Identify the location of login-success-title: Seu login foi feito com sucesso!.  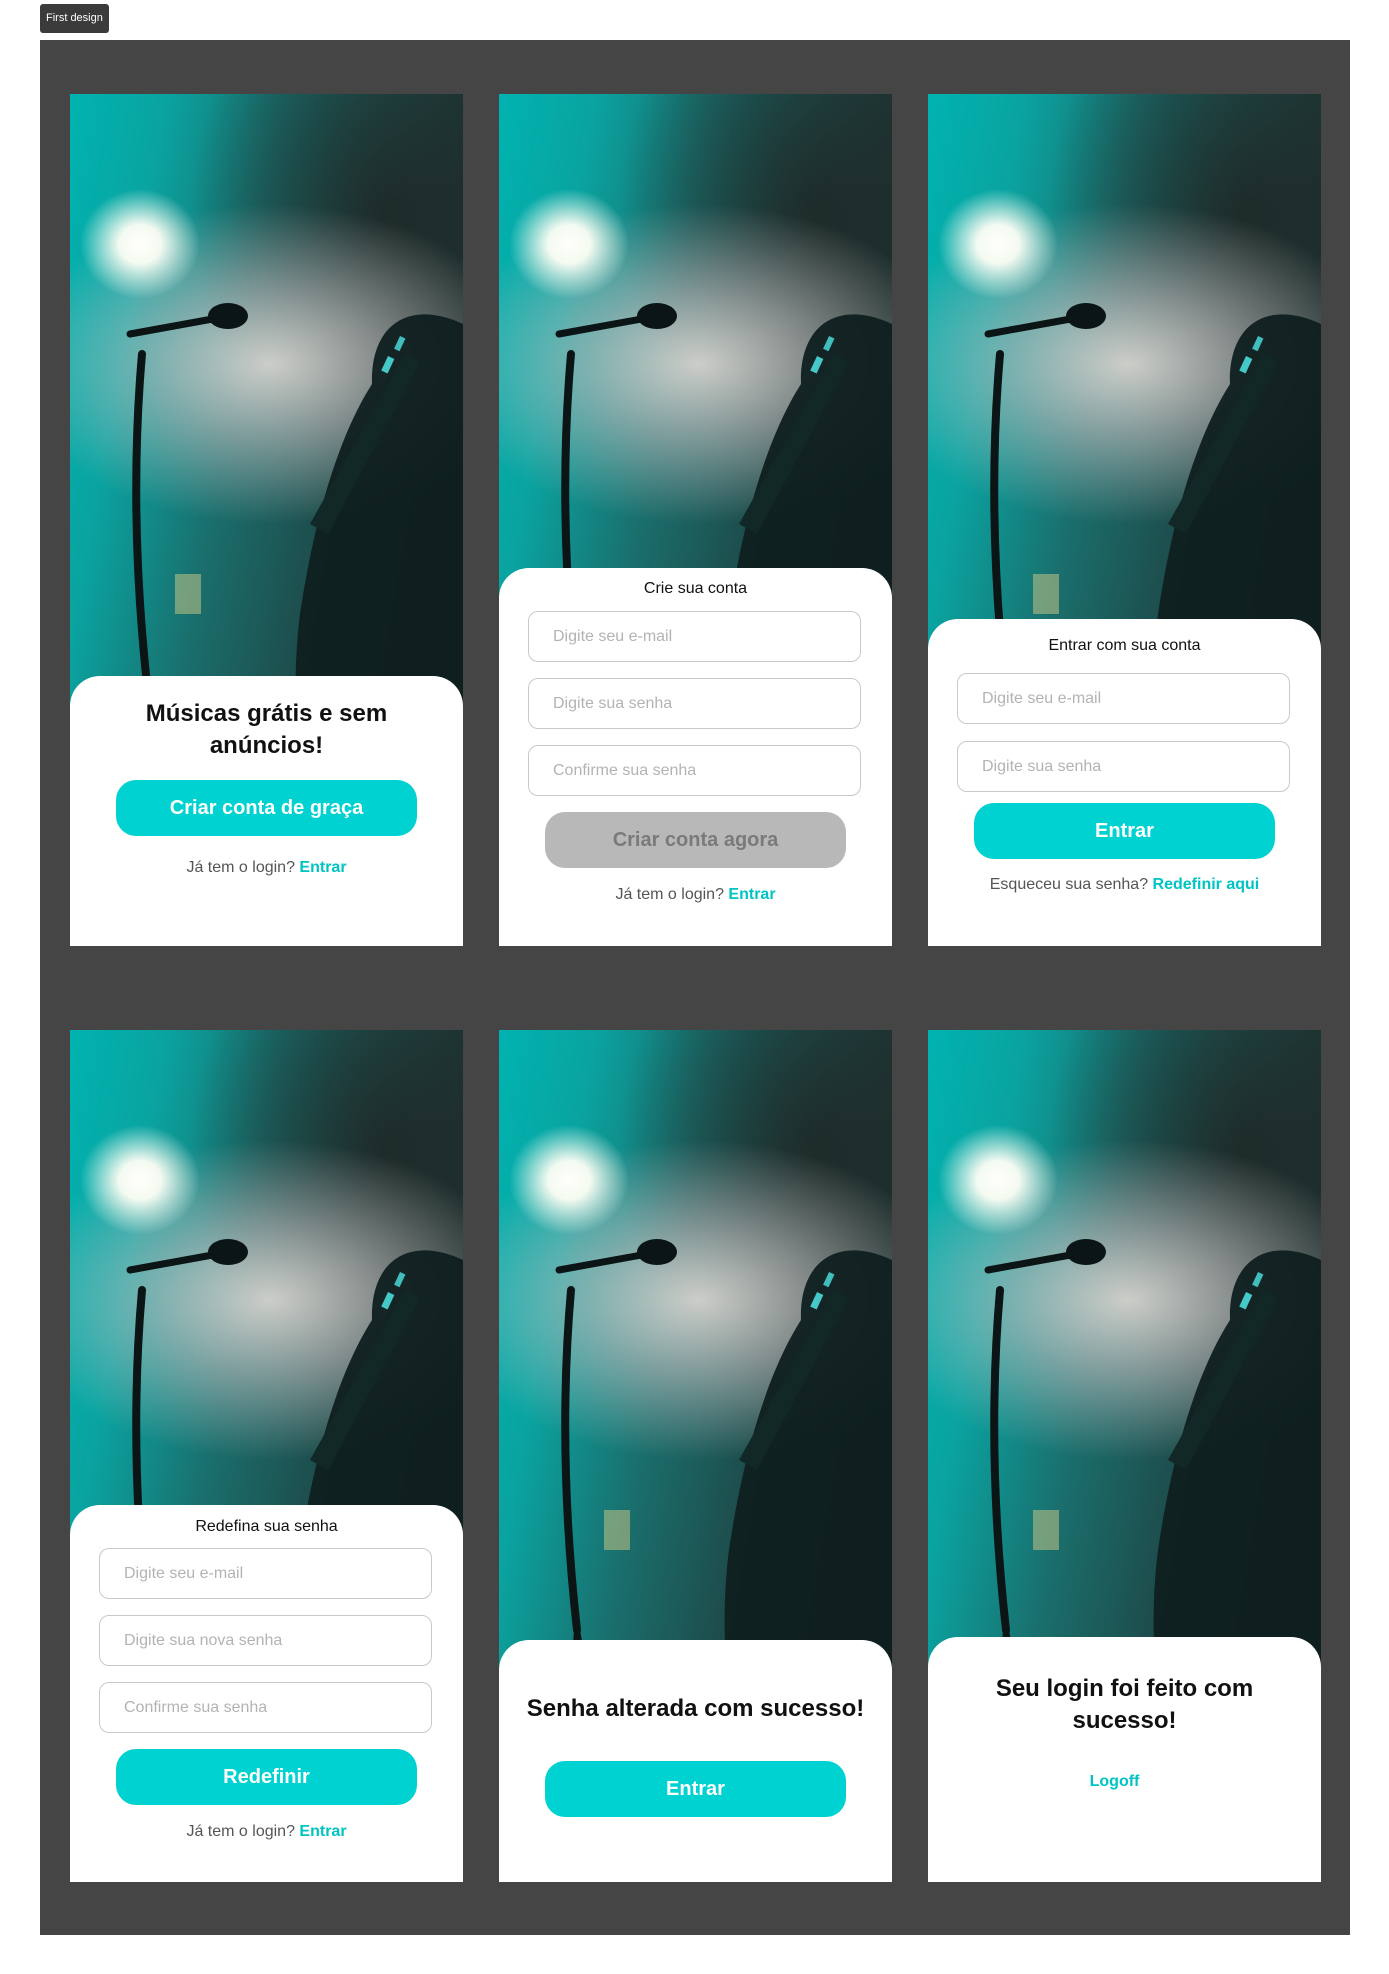
(1124, 1704).